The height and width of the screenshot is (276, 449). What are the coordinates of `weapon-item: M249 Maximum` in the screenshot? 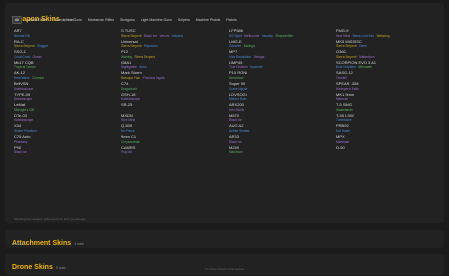 It's located at (279, 151).